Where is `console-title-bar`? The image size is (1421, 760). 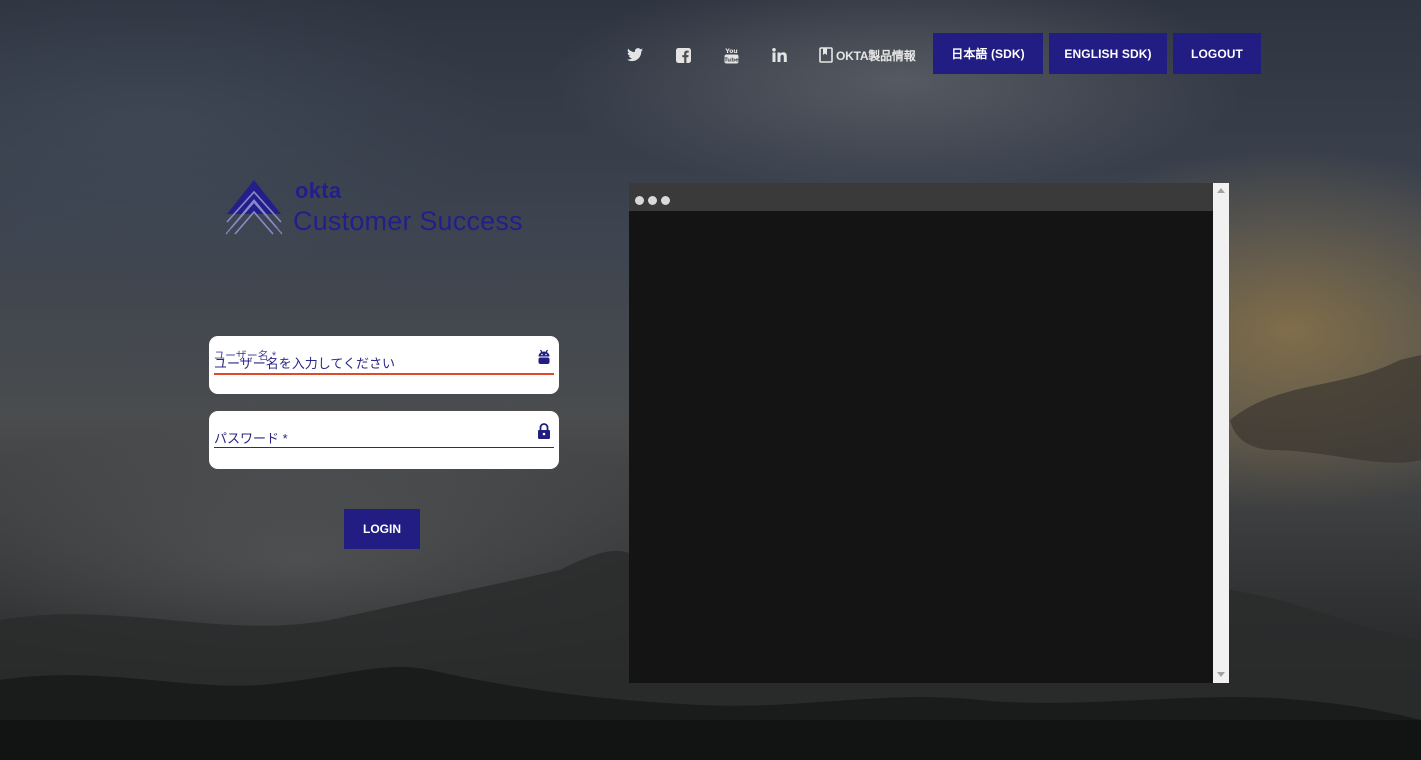
console-title-bar is located at coordinates (921, 197).